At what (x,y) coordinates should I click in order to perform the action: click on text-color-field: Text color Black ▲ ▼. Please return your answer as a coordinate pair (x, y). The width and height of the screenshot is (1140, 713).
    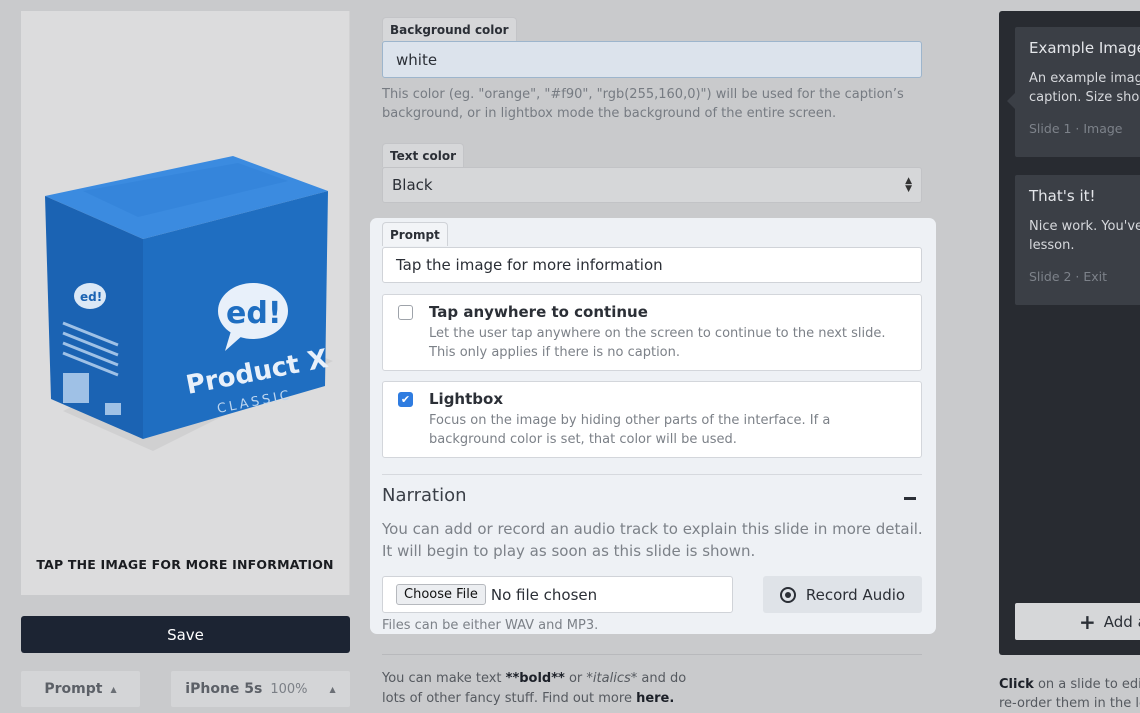
    Looking at the image, I should click on (652, 173).